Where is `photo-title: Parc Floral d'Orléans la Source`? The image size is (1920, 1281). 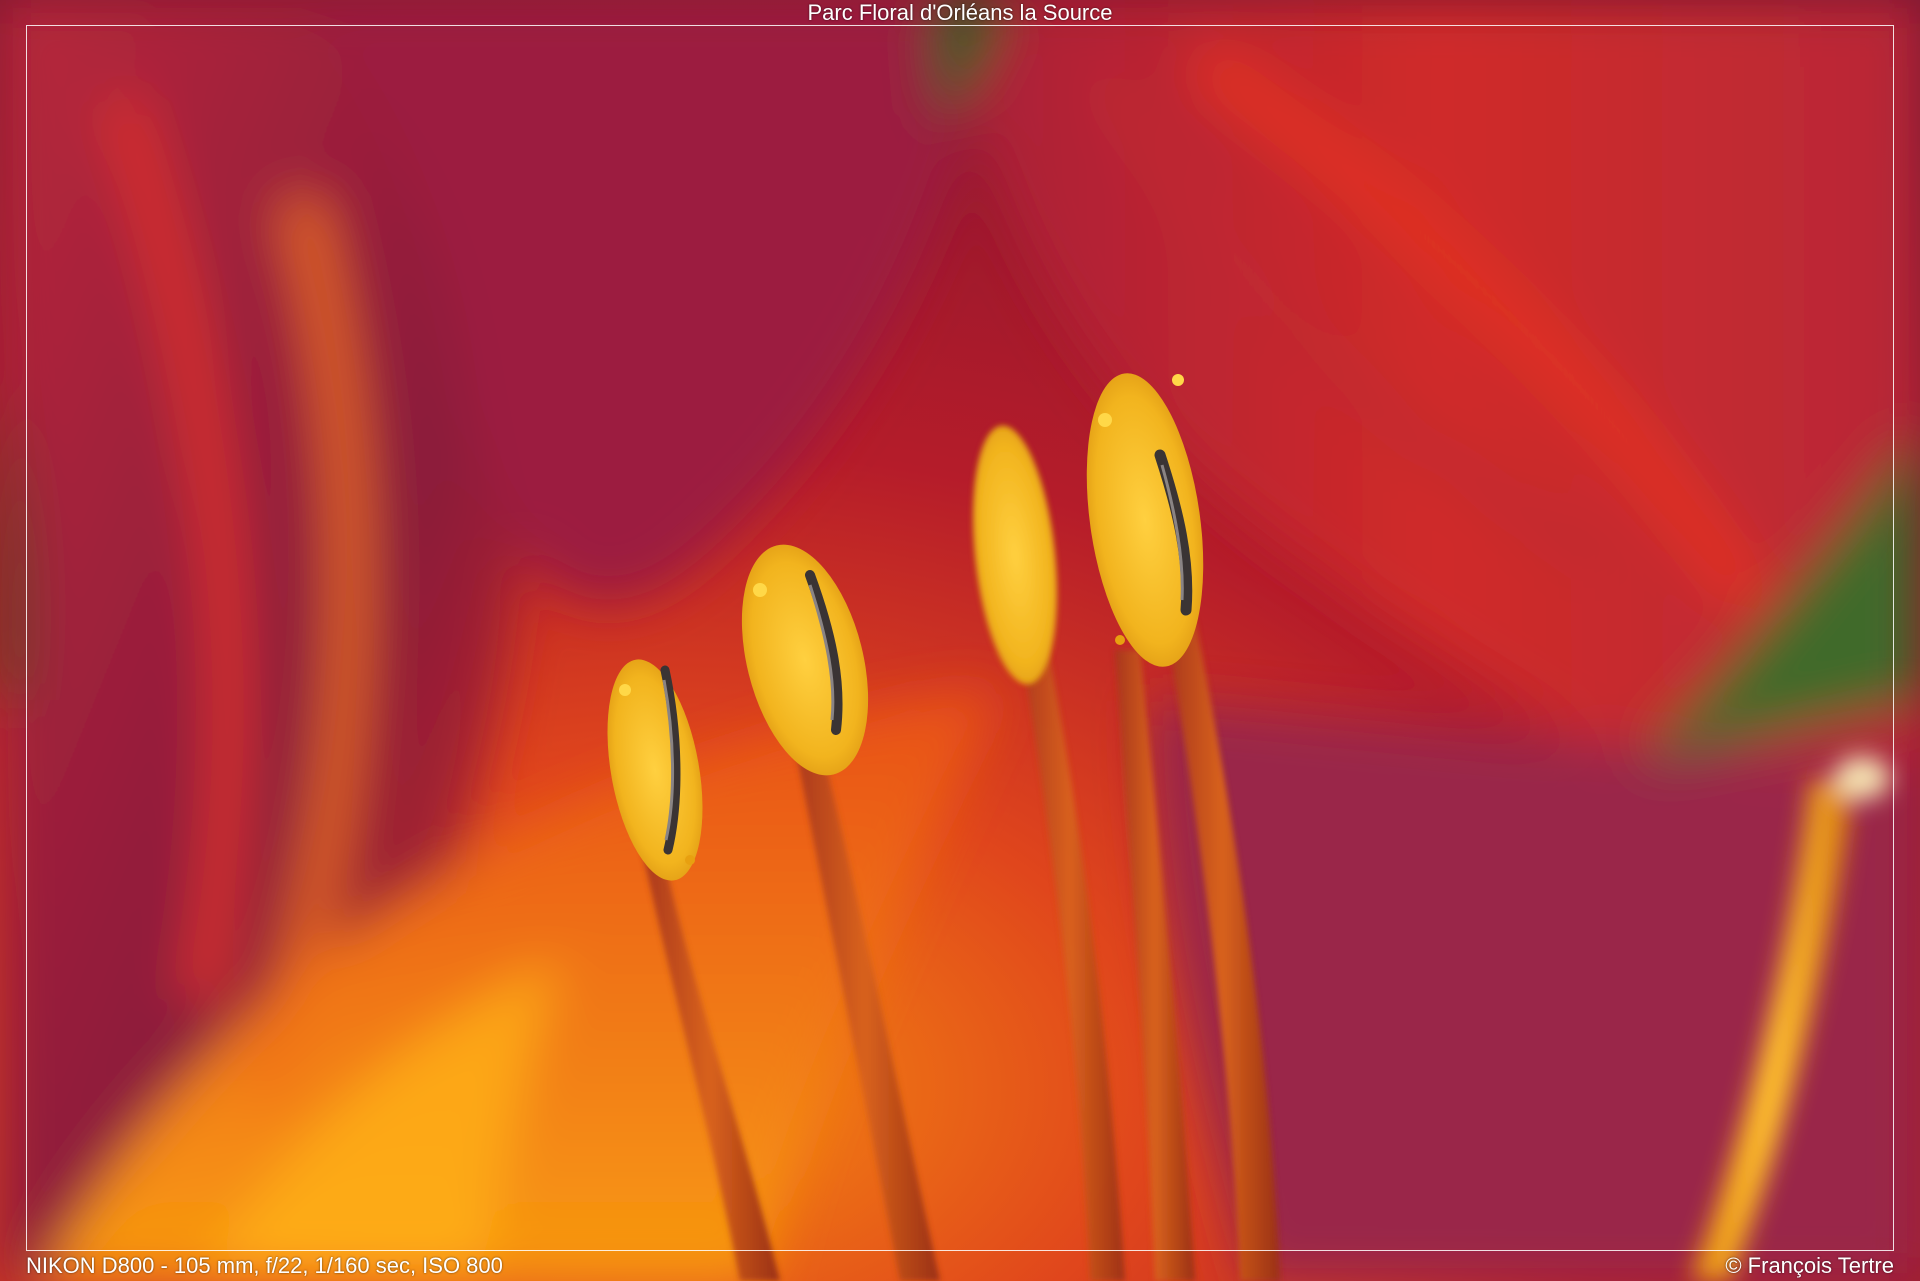 photo-title: Parc Floral d'Orléans la Source is located at coordinates (960, 12).